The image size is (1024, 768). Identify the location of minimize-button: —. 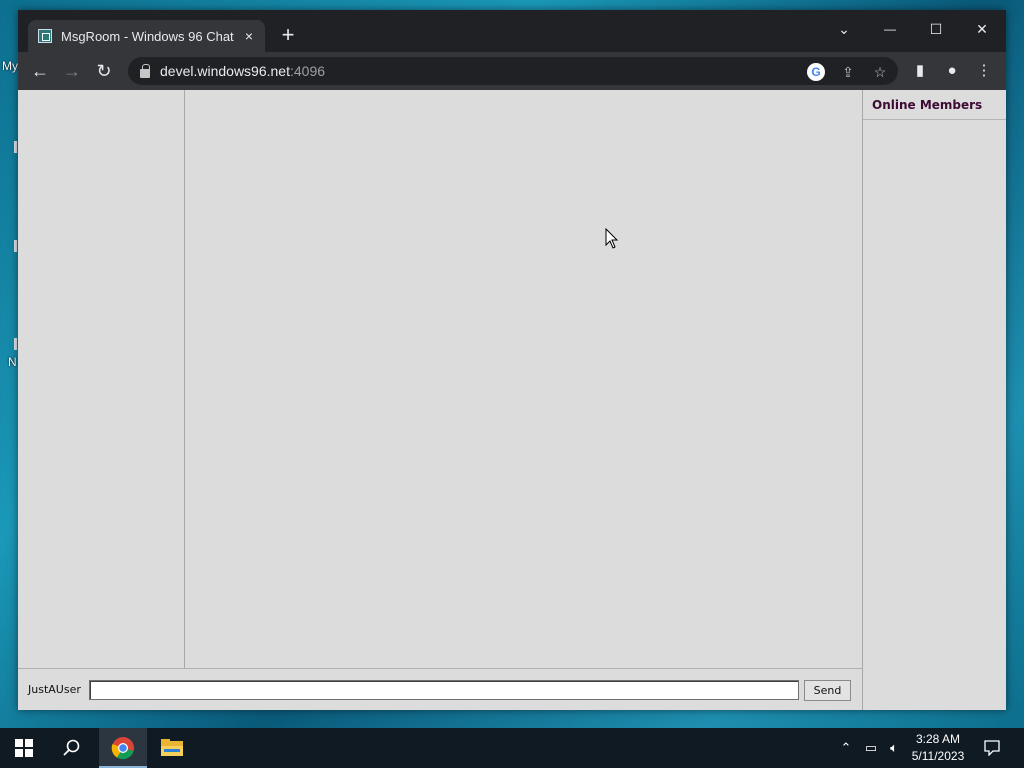
(890, 29).